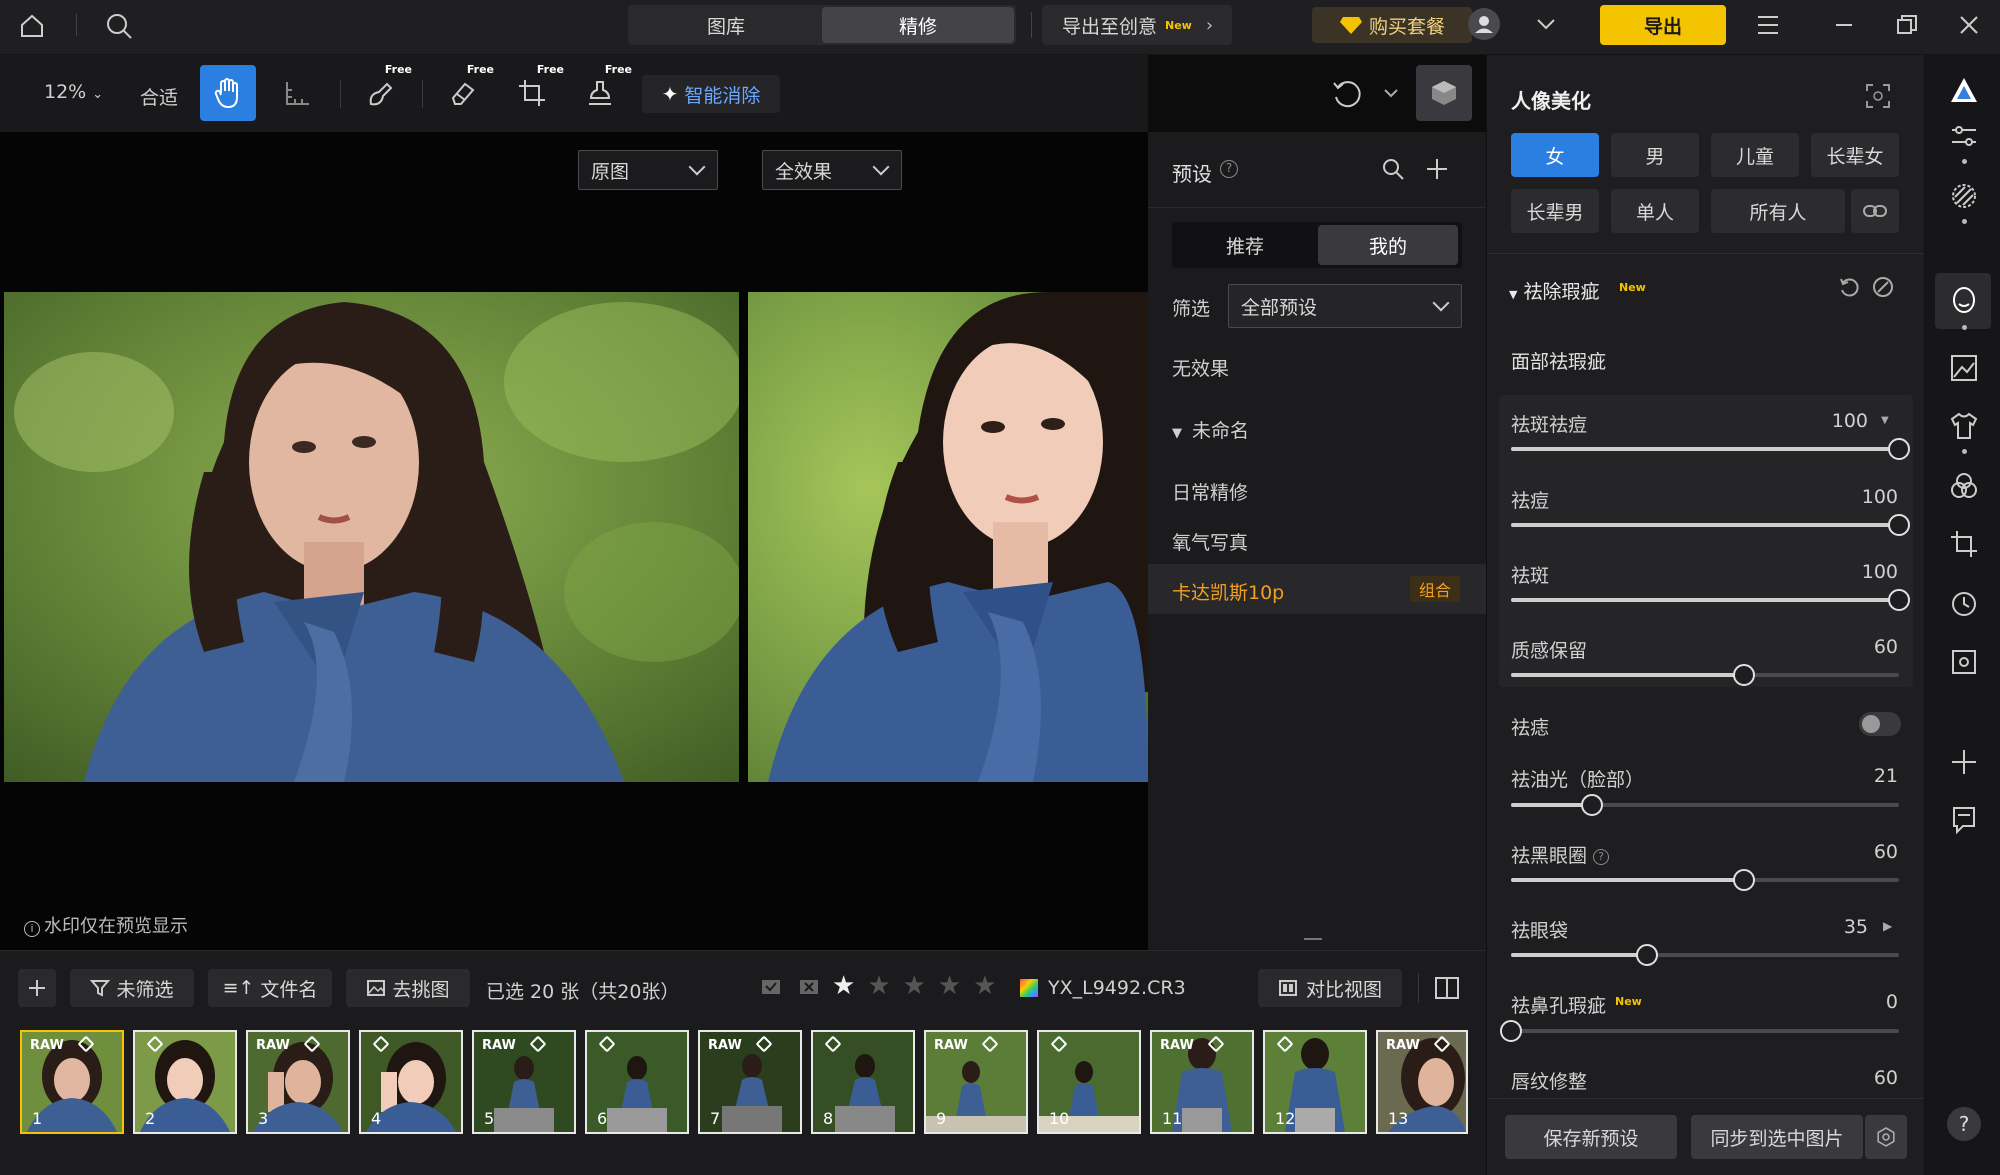 The height and width of the screenshot is (1175, 2000). I want to click on thumbnail-8: 8, so click(863, 1082).